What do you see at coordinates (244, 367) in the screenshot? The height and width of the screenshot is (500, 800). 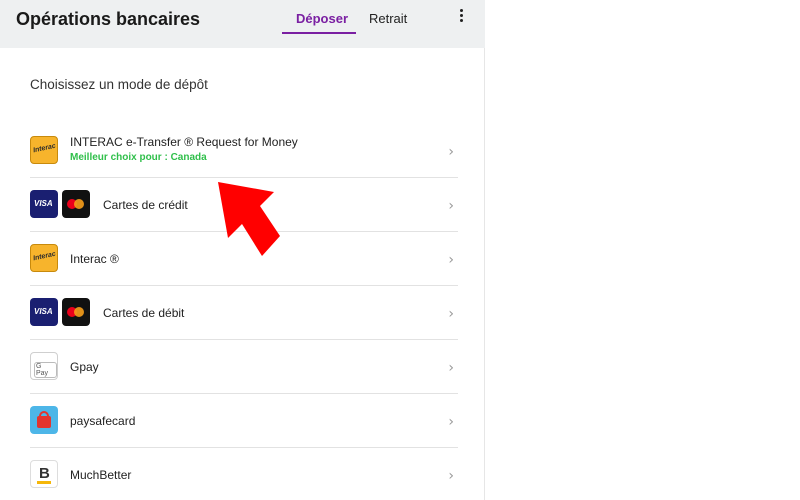 I see `method-gpay: G Pay Gpay ›` at bounding box center [244, 367].